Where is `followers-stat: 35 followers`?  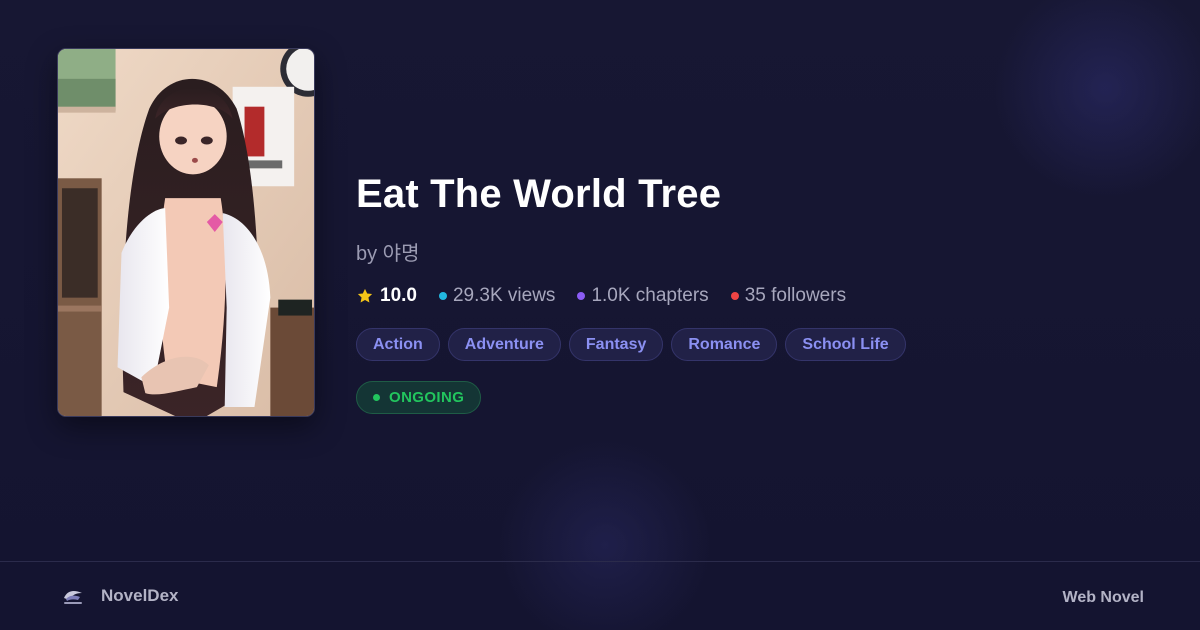 followers-stat: 35 followers is located at coordinates (788, 296).